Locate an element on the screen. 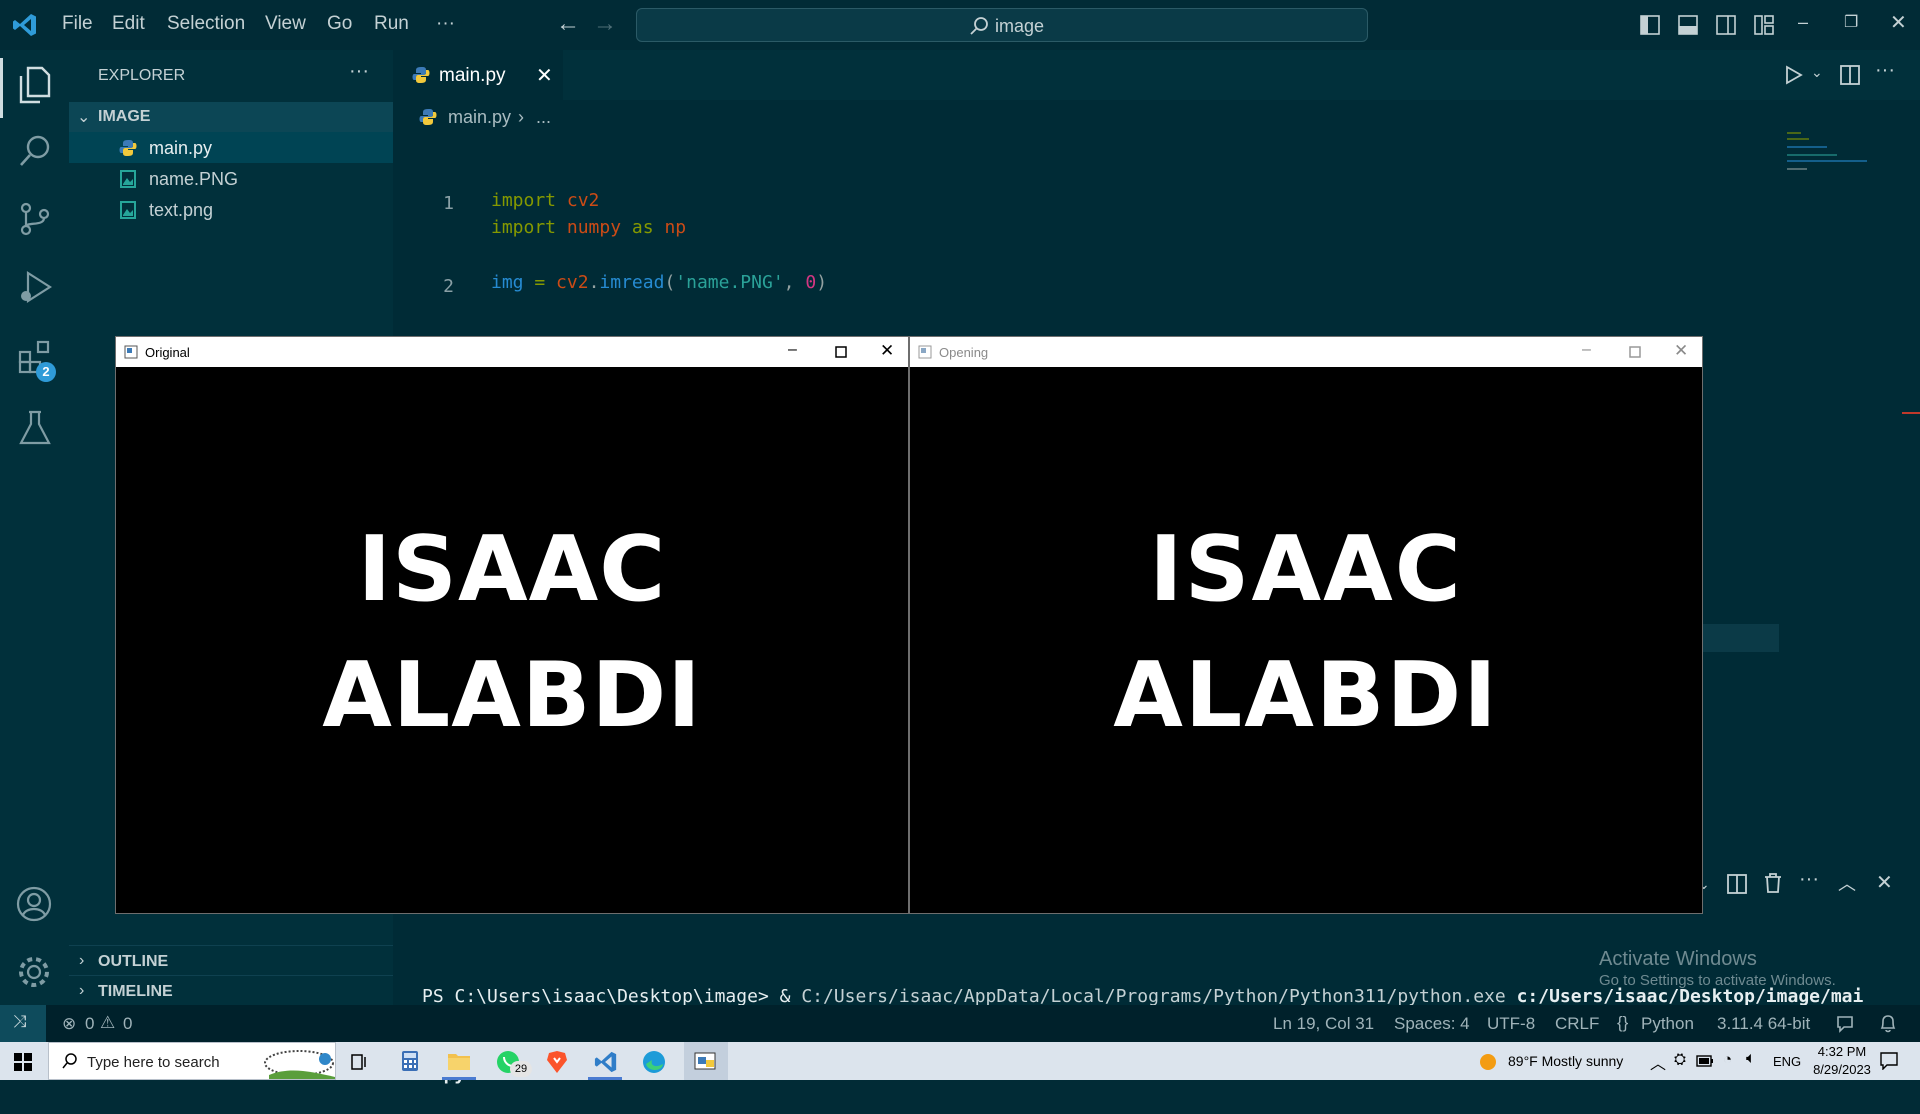  search-highlight-image-icon is located at coordinates (299, 1064).